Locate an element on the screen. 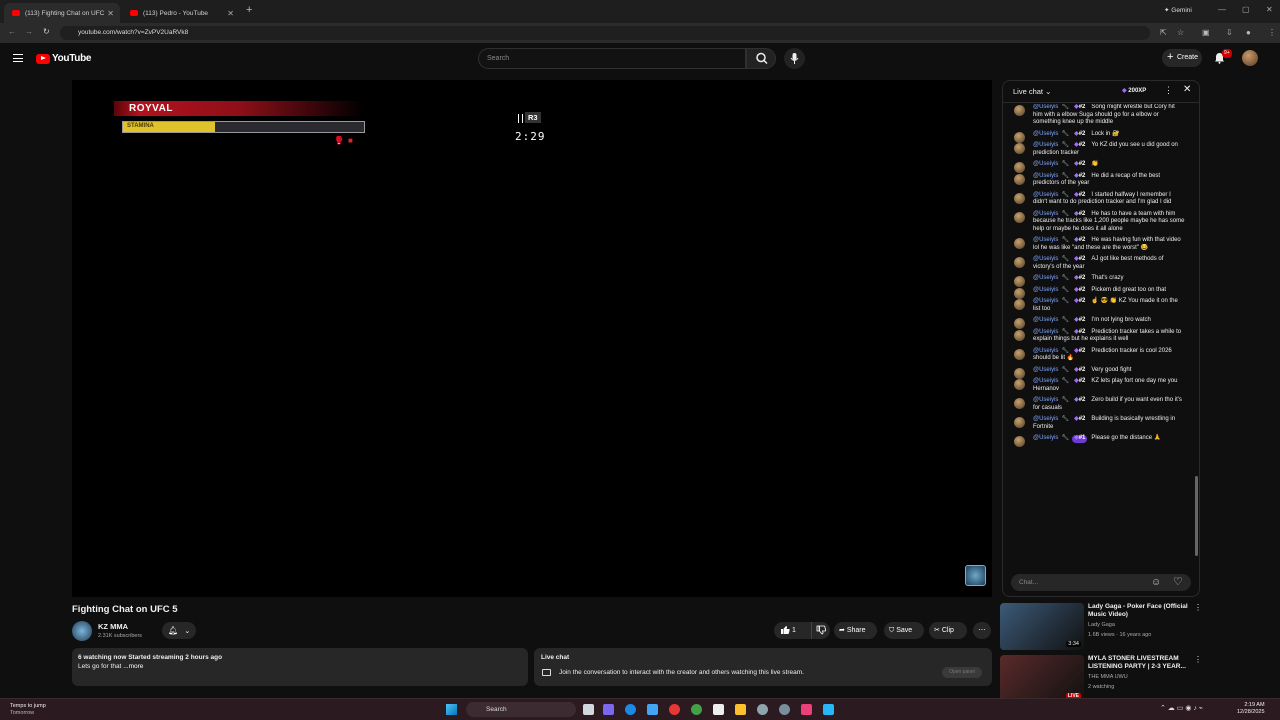 Image resolution: width=1280 pixels, height=720 pixels. chat-message: @Useiyis 🔧︎ ◆#2 👏 is located at coordinates (1098, 167).